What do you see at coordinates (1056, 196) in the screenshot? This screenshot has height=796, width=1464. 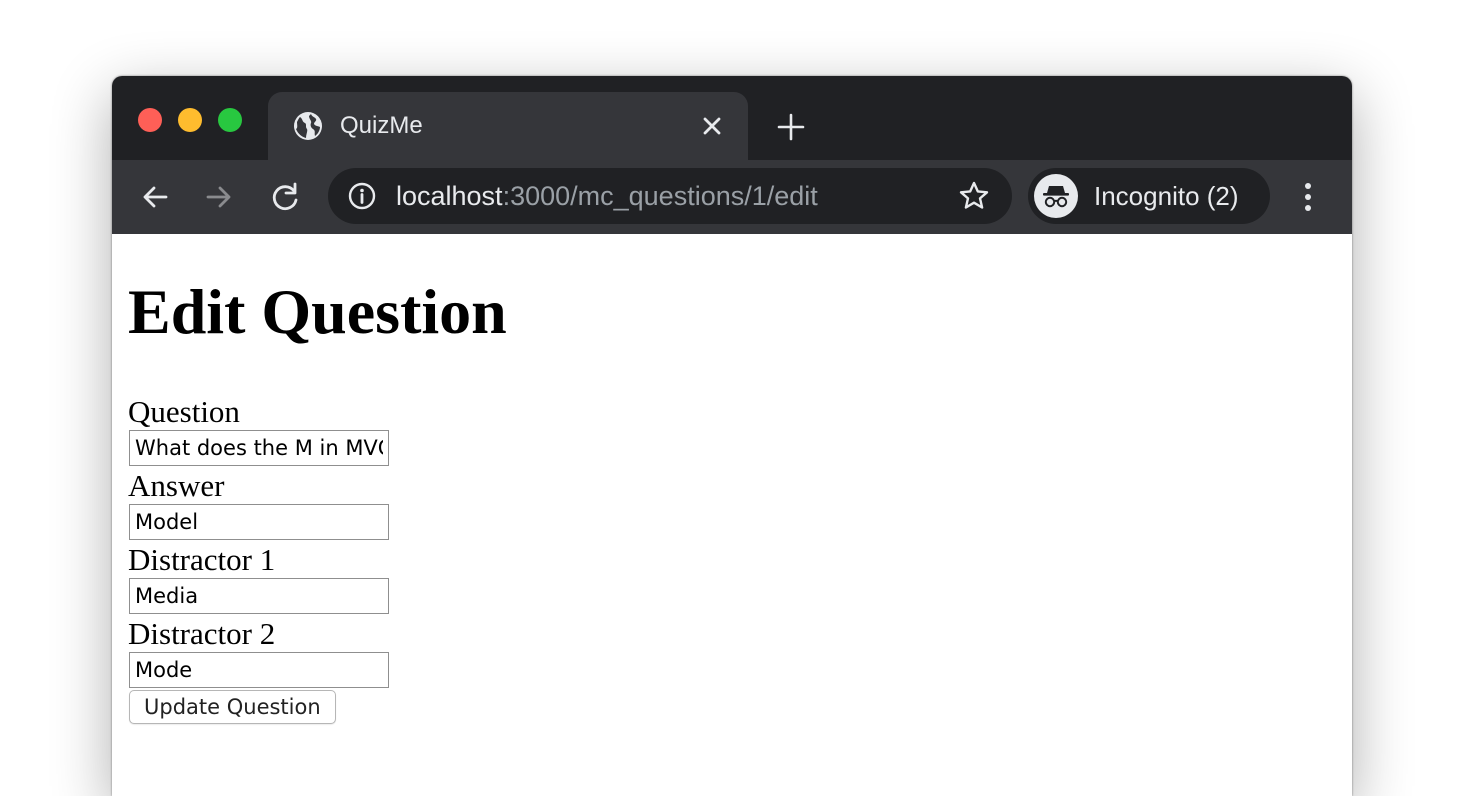 I see `incognito-icon` at bounding box center [1056, 196].